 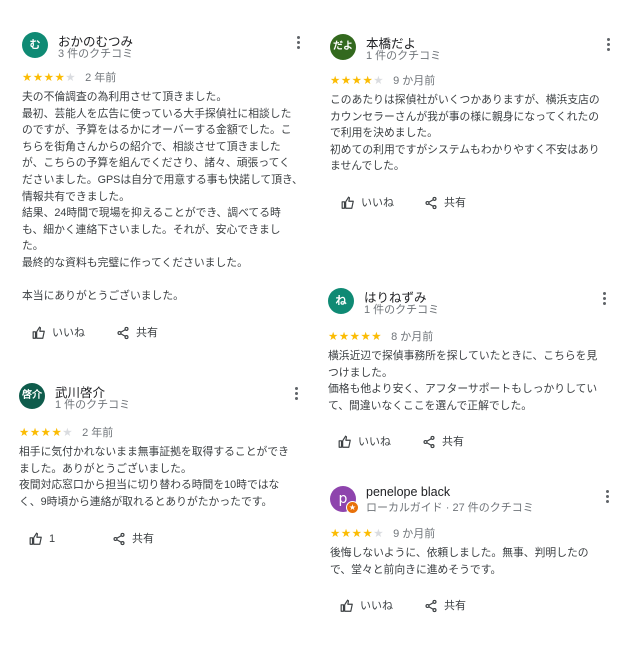 What do you see at coordinates (105, 468) in the screenshot?
I see `review-text-line: ました。ありがとうございました。` at bounding box center [105, 468].